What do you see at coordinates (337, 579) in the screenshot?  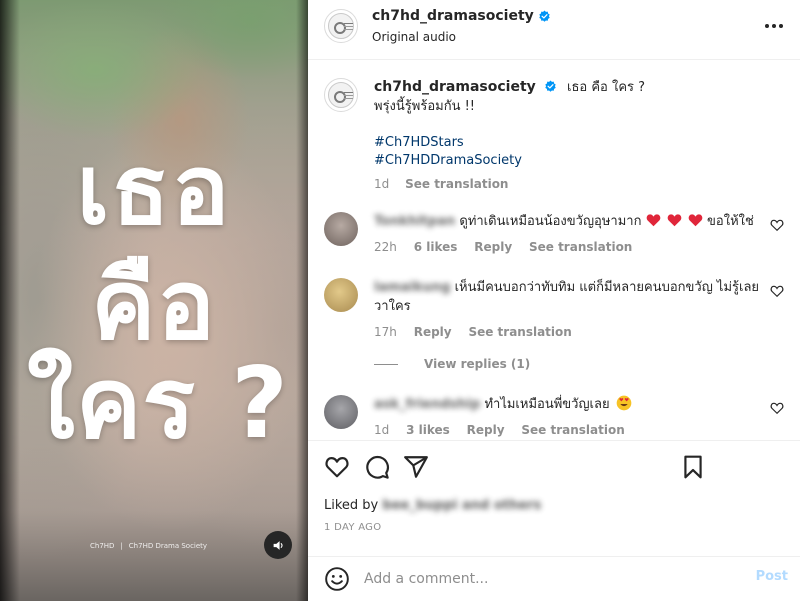 I see `emoji-smiley-icon` at bounding box center [337, 579].